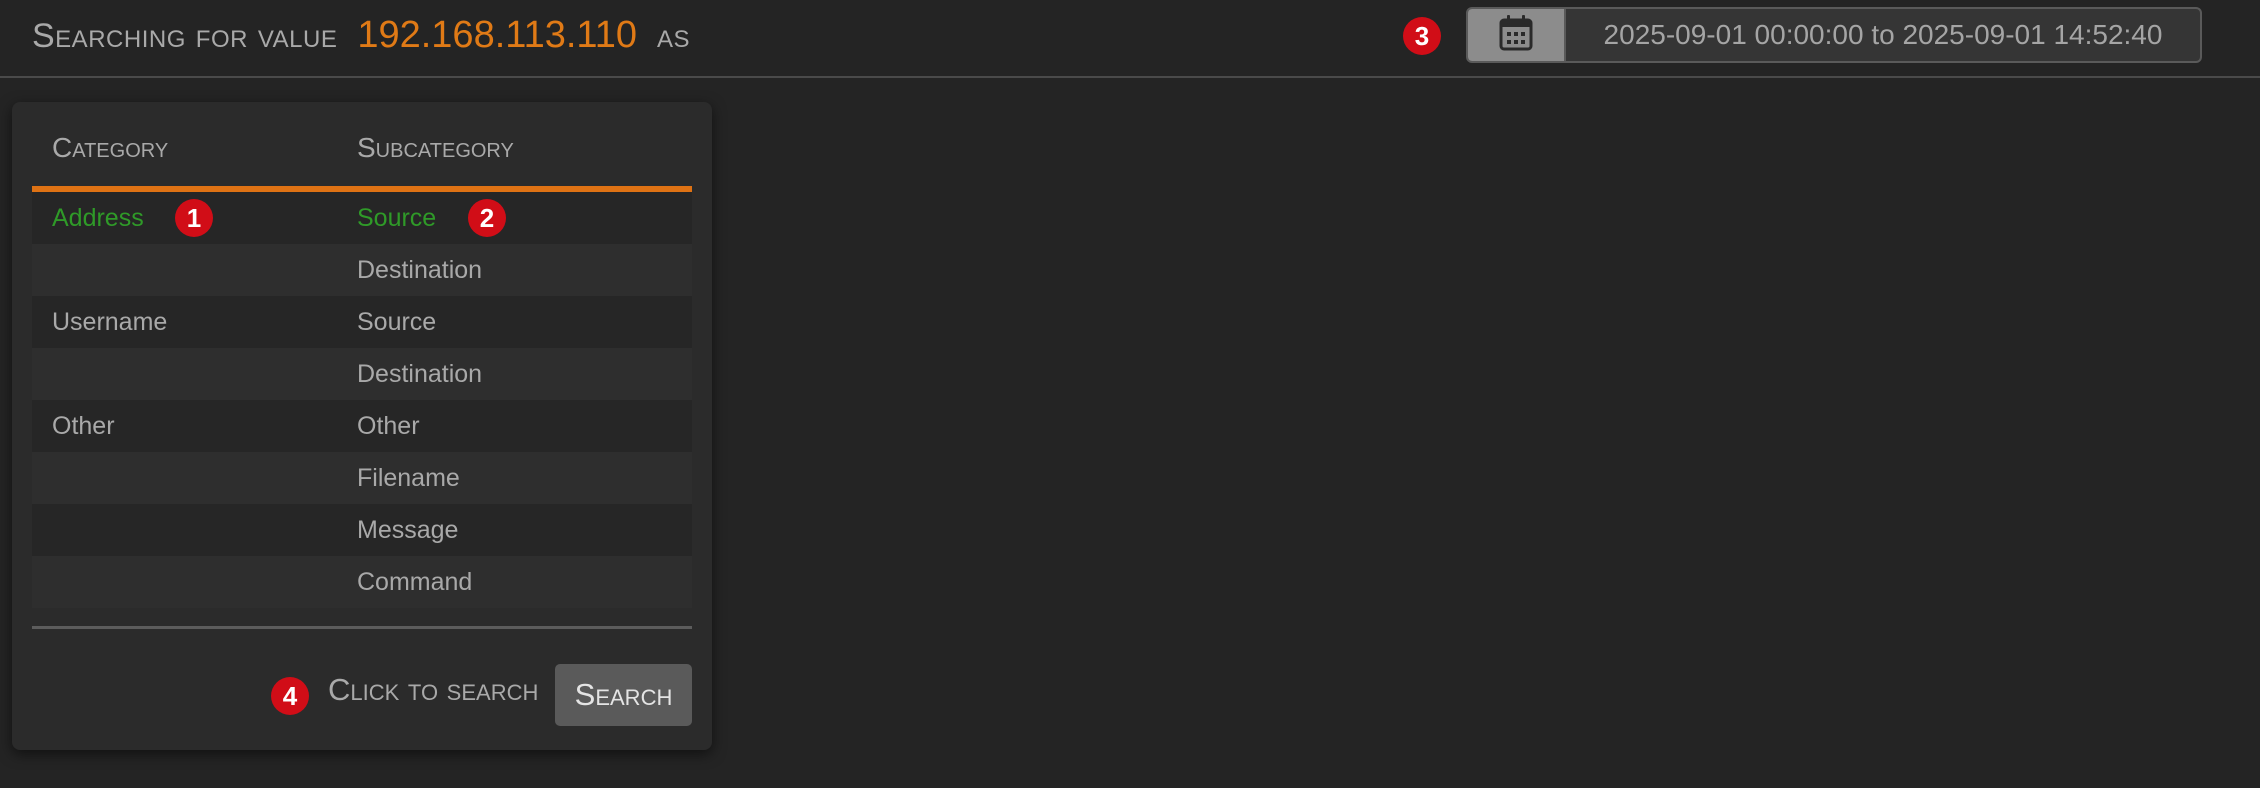 The width and height of the screenshot is (2260, 788). Describe the element at coordinates (1422, 36) in the screenshot. I see `annotation-badge-3: 3` at that location.